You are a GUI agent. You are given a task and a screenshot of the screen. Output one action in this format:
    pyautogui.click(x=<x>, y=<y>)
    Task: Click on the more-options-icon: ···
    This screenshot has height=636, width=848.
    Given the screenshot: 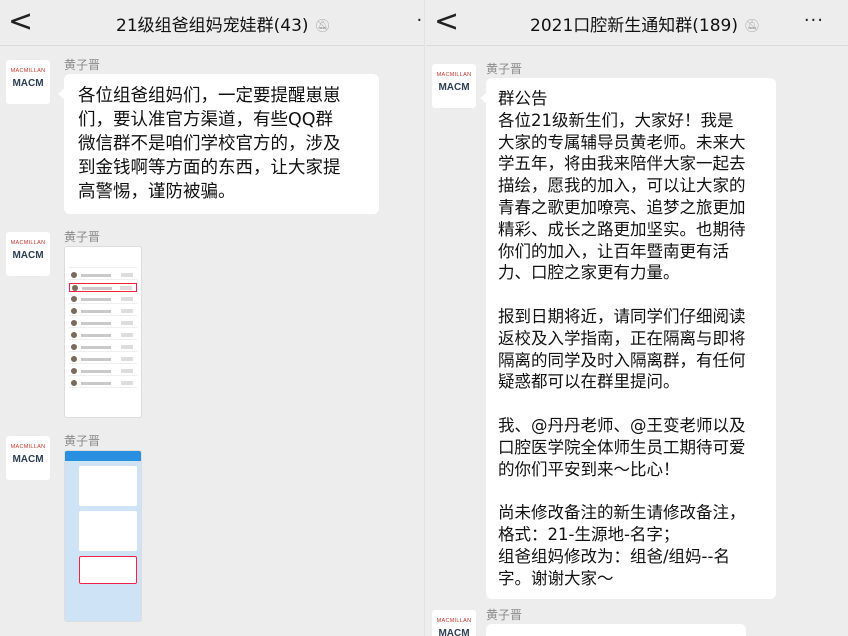 What is the action you would take?
    pyautogui.click(x=814, y=20)
    